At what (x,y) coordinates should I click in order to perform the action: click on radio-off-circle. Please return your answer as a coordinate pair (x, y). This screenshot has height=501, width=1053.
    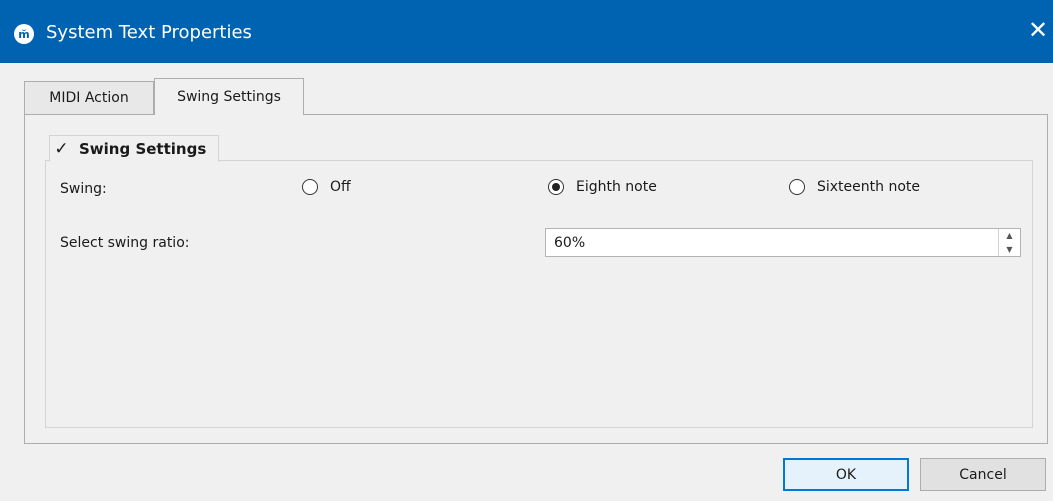
    Looking at the image, I should click on (310, 187).